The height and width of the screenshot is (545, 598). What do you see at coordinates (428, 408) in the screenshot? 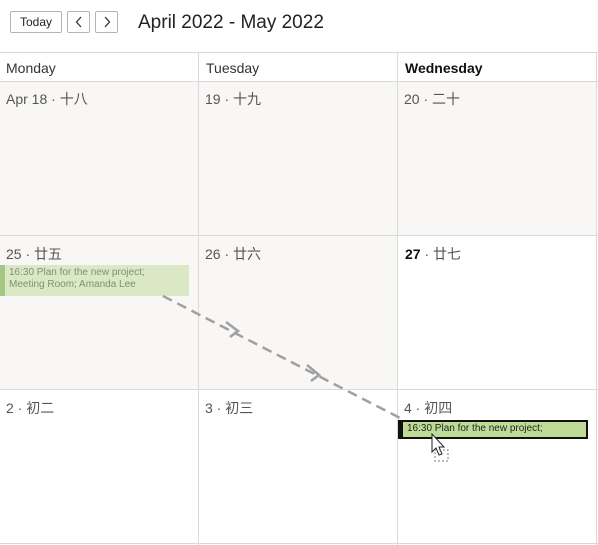
I see `date-label: 4 · 初四` at bounding box center [428, 408].